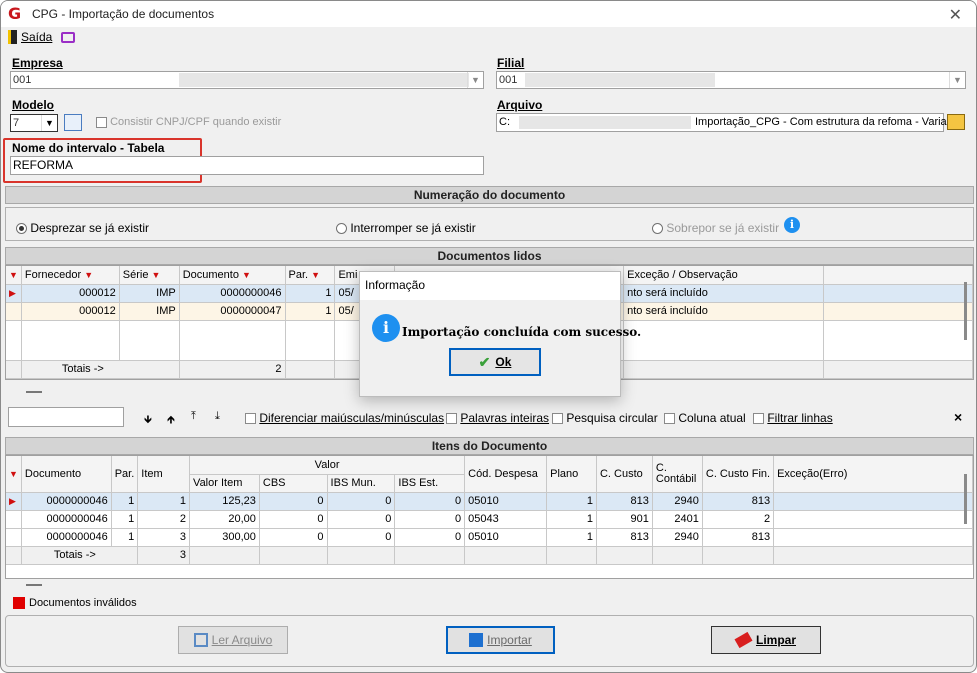 The width and height of the screenshot is (977, 673). Describe the element at coordinates (488, 14) in the screenshot. I see `title-bar: G CPG - Importação de documentos ✕` at that location.